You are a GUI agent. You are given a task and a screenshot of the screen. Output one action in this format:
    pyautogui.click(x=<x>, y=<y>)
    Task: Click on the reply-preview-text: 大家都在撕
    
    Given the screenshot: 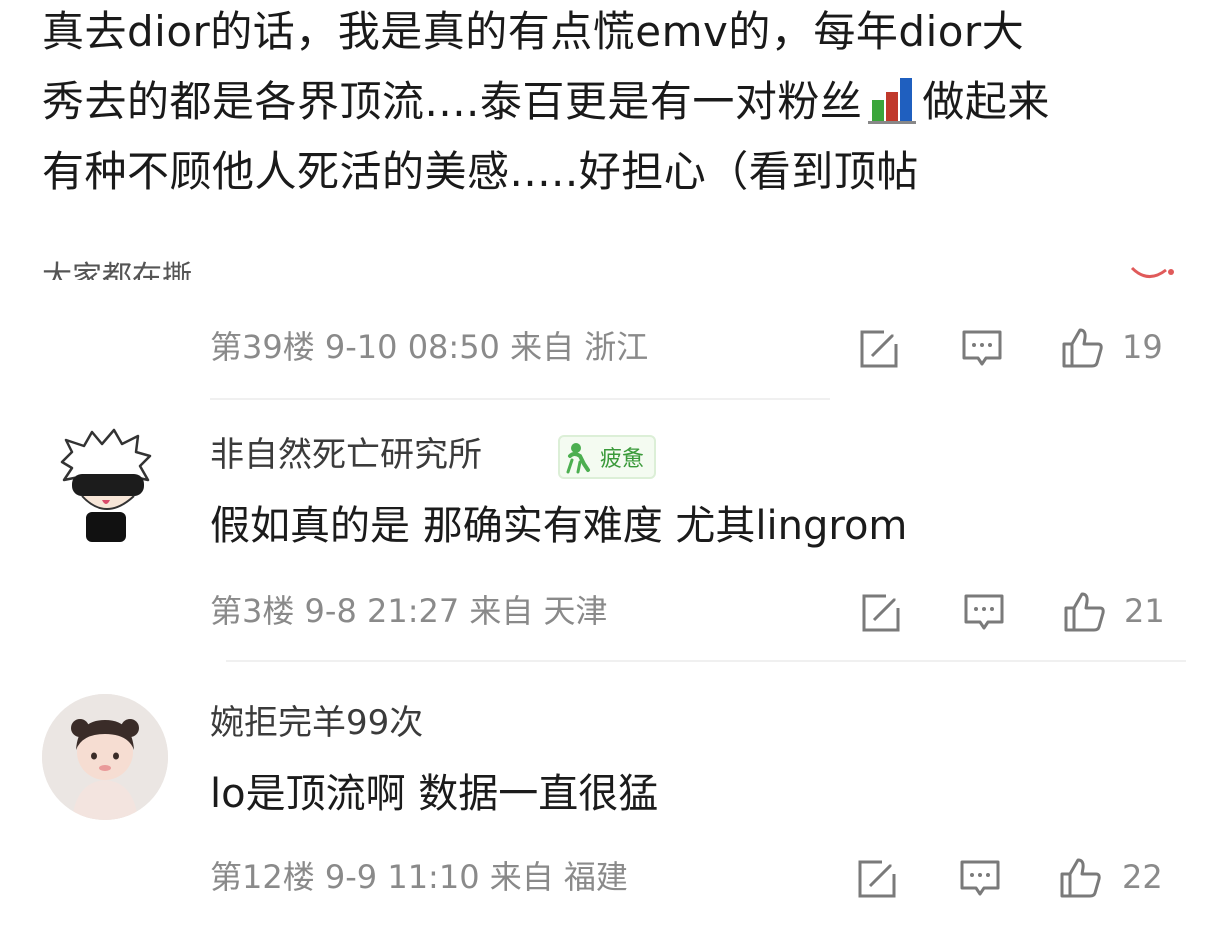 What is the action you would take?
    pyautogui.click(x=117, y=270)
    